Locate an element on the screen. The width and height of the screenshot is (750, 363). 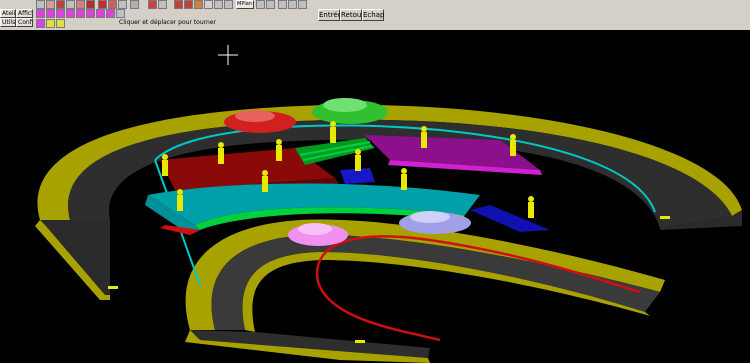
affiche-button: Affiche is located at coordinates (24, 13).